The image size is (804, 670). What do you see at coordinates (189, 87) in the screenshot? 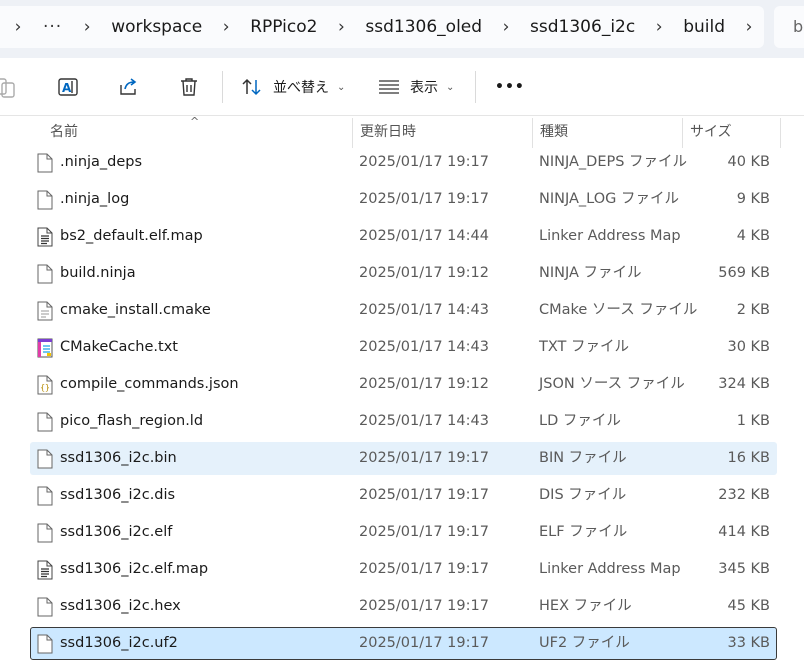
I see `delete-button` at bounding box center [189, 87].